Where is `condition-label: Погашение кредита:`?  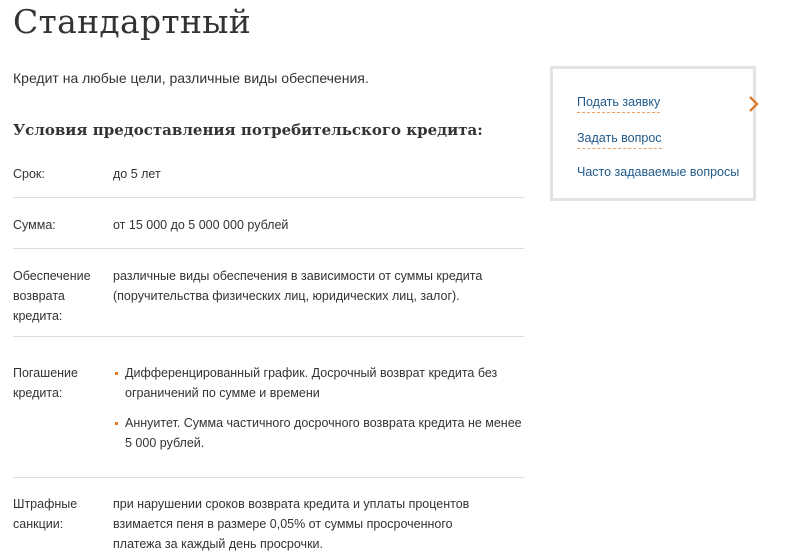
condition-label: Погашение кредита: is located at coordinates (45, 383).